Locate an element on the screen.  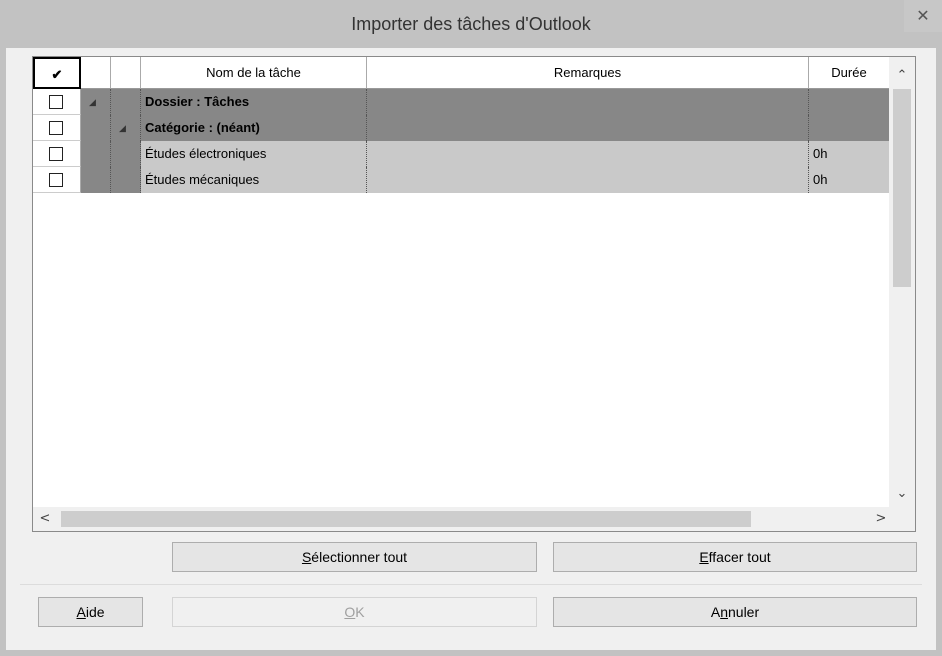
ok-button: OK is located at coordinates (354, 612).